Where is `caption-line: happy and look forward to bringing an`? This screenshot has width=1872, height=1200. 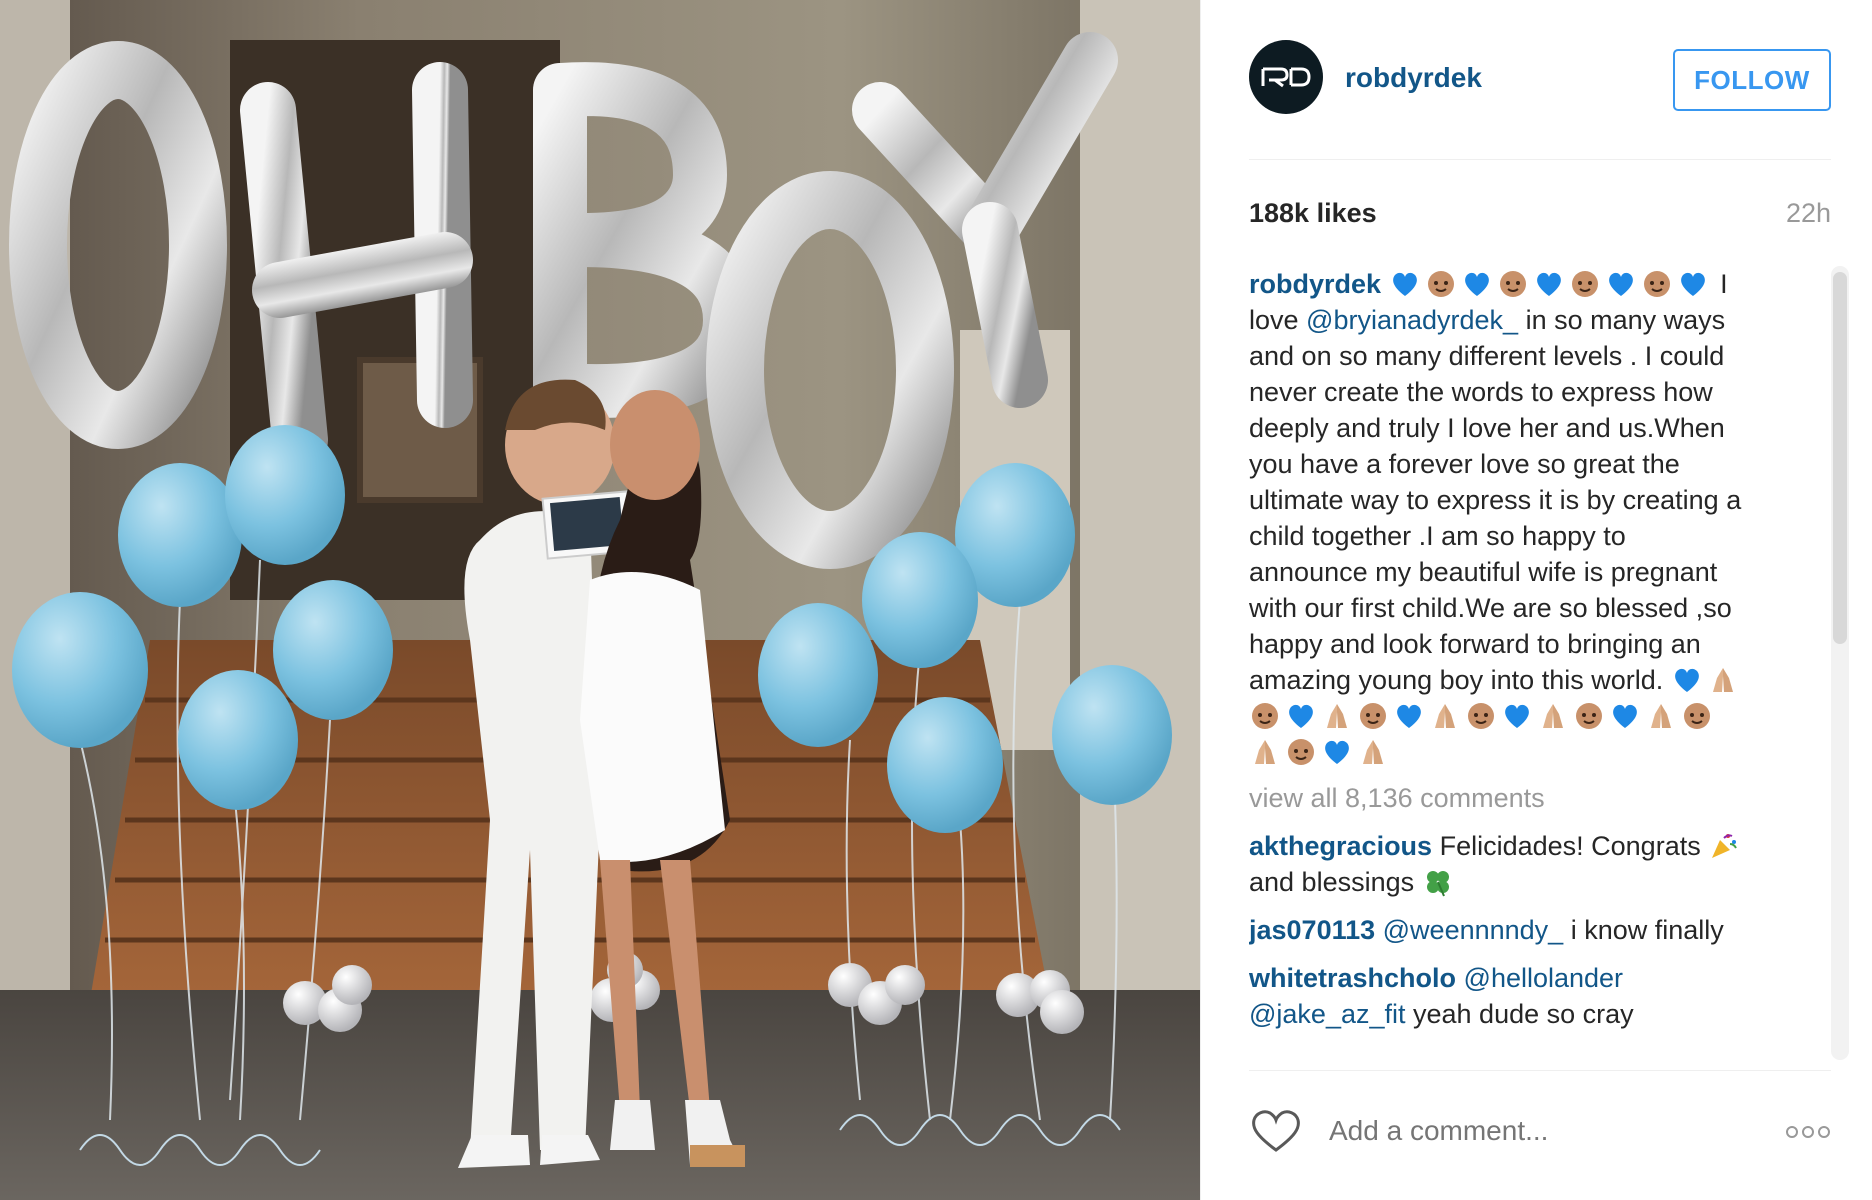
caption-line: happy and look forward to bringing an is located at coordinates (1475, 644).